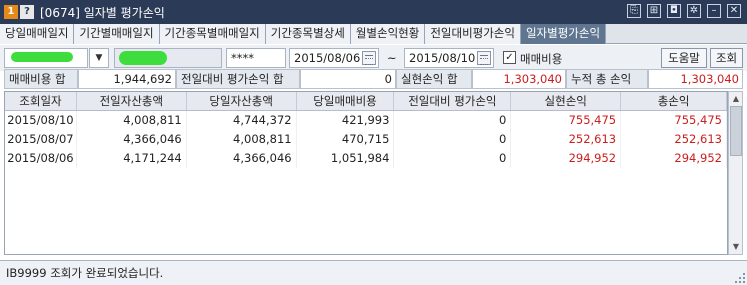  Describe the element at coordinates (674, 11) in the screenshot. I see `camera-icon: ◘` at that location.